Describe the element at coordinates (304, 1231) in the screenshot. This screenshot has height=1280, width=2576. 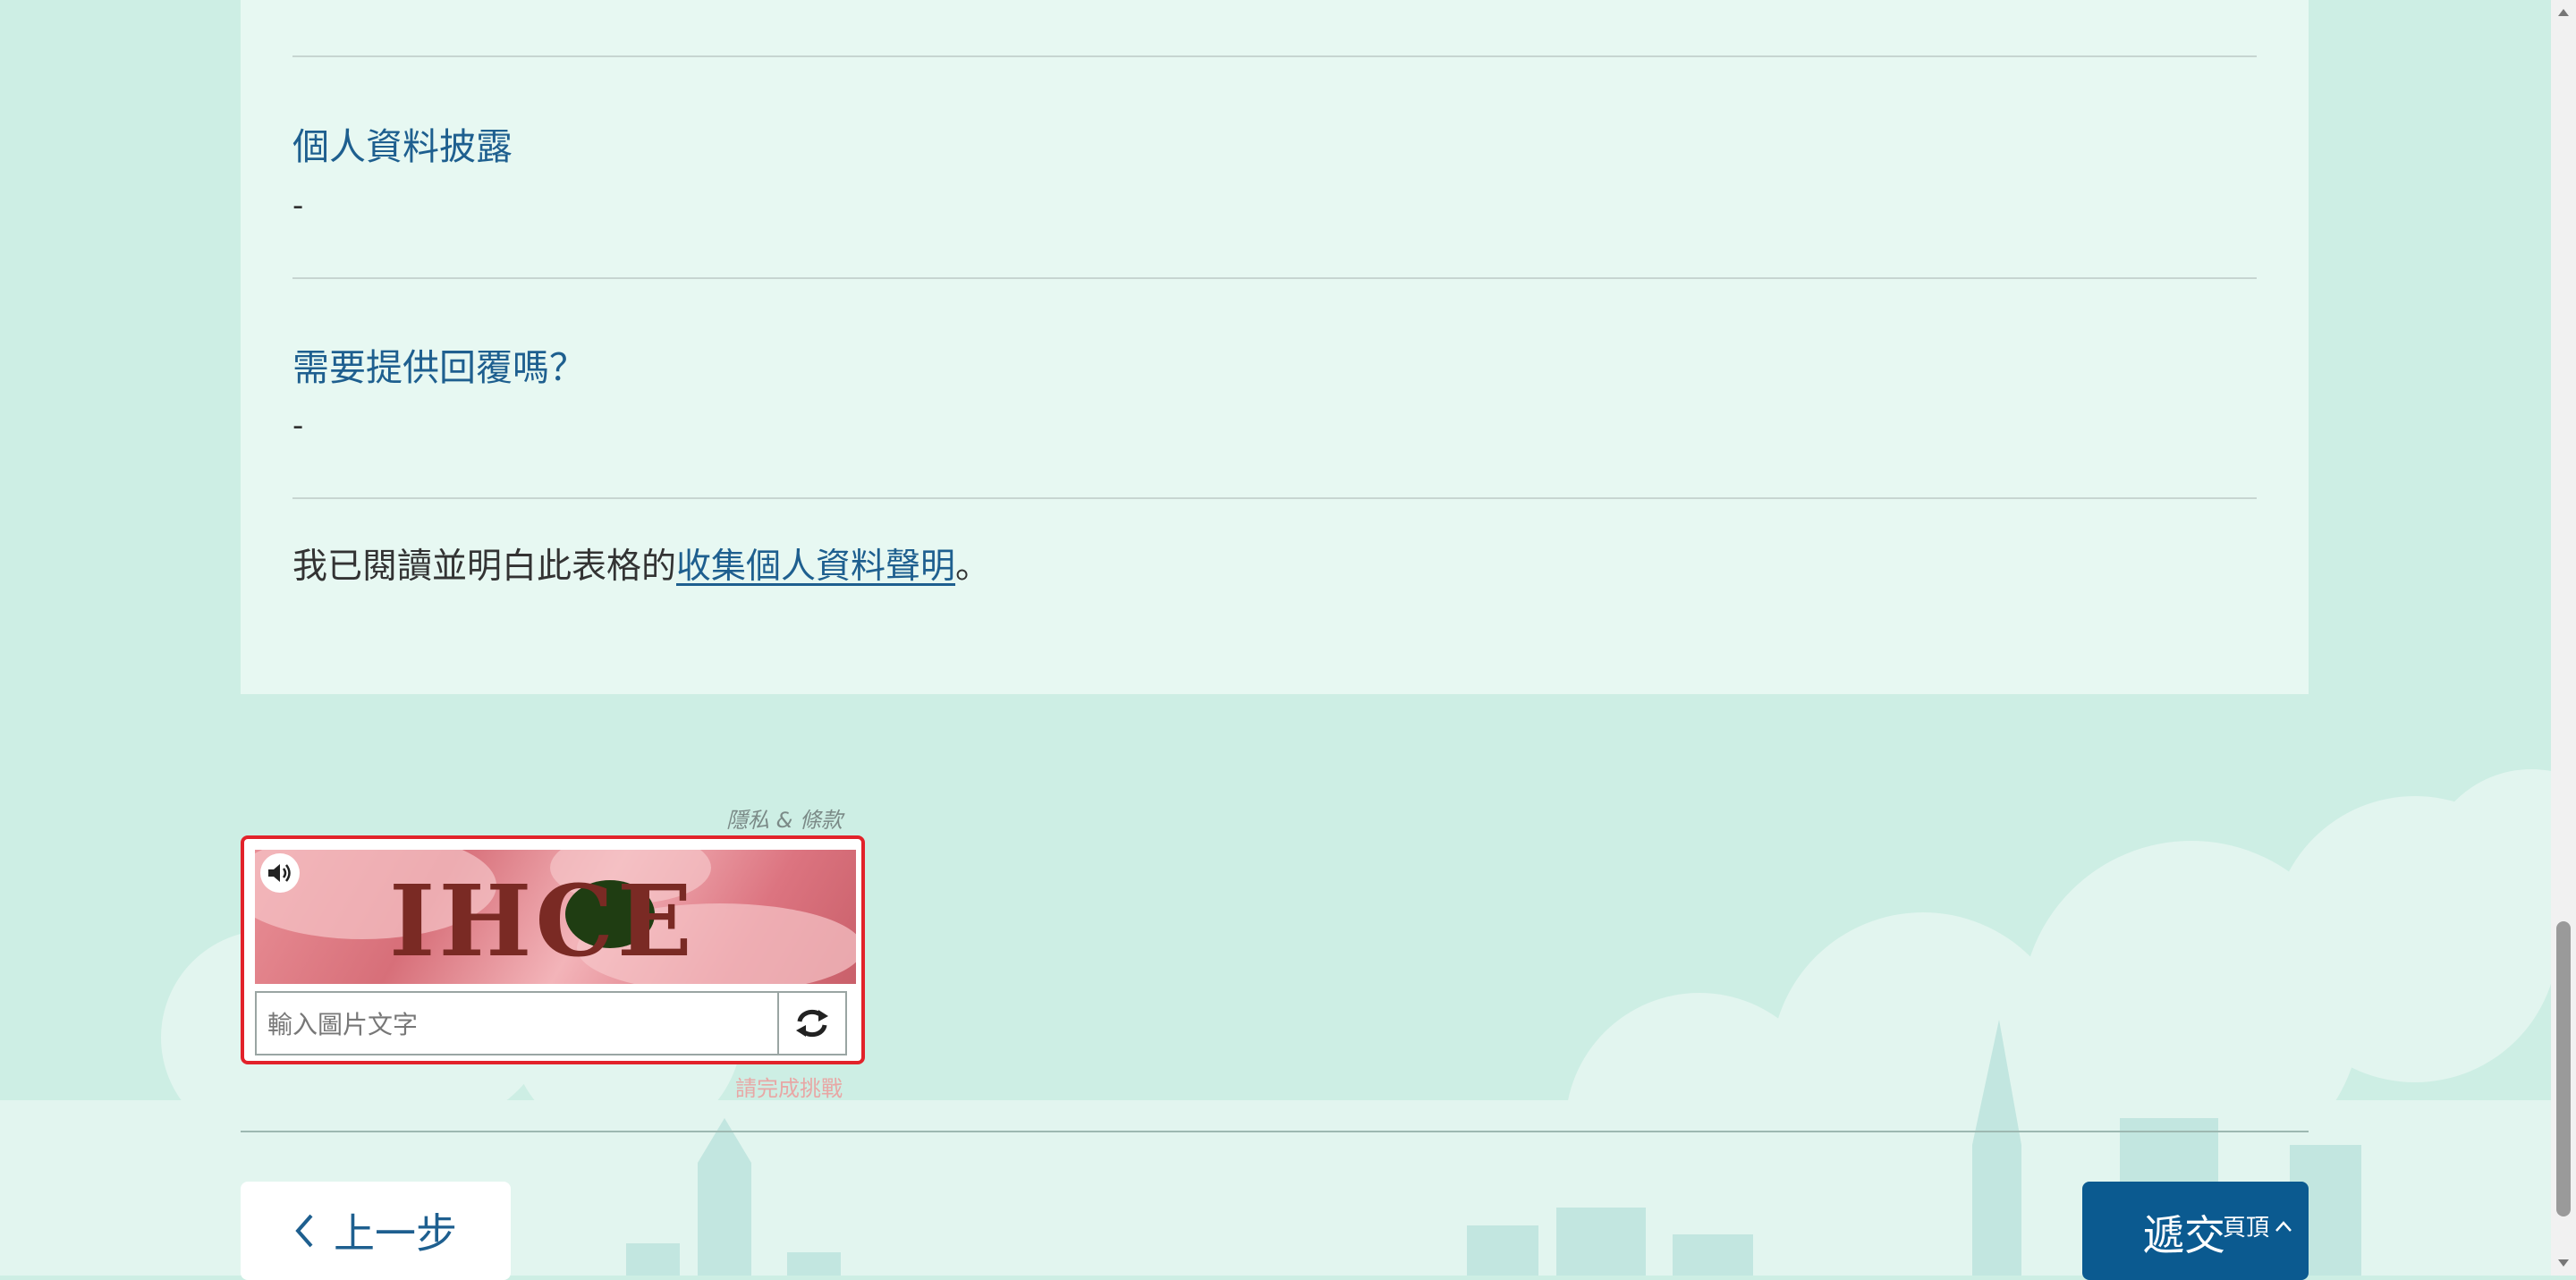
I see `chevron-left-icon` at that location.